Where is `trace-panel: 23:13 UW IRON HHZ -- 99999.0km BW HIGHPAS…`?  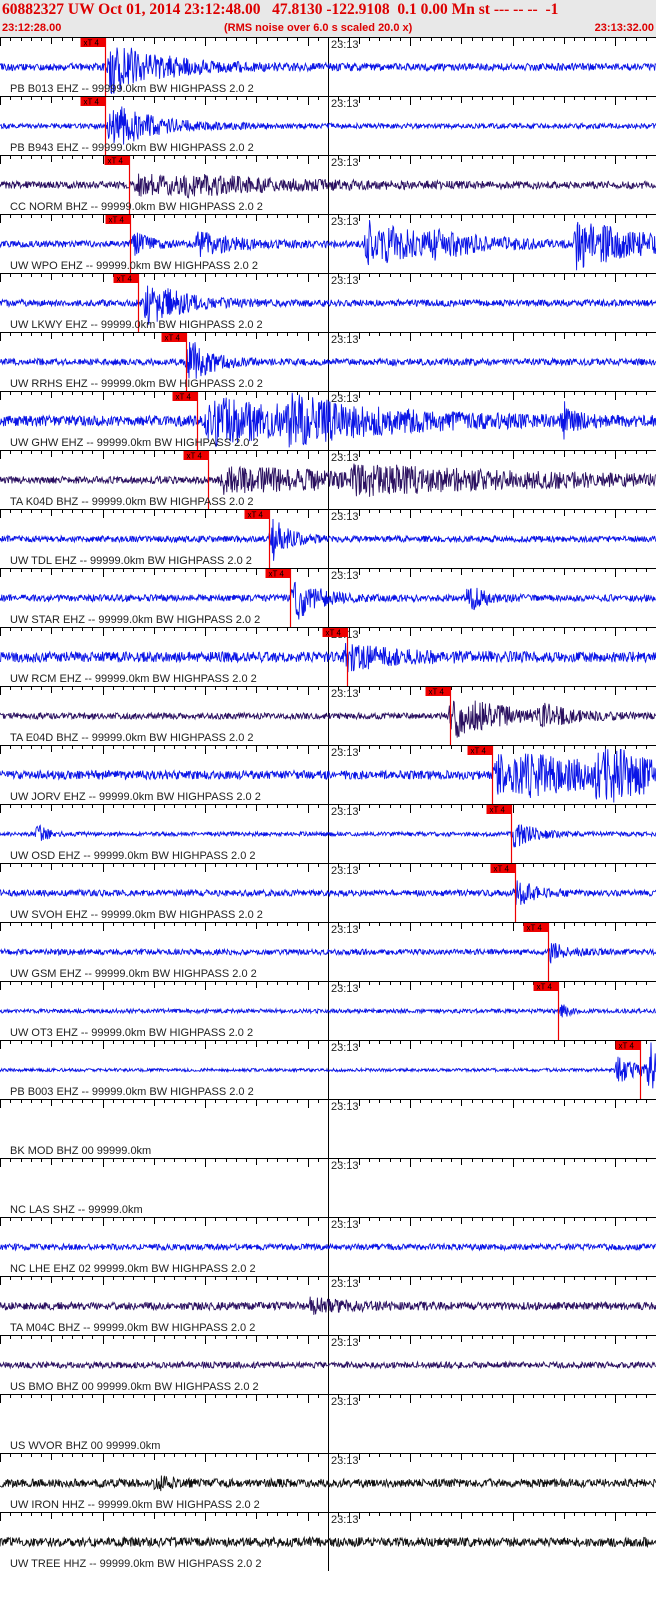 trace-panel: 23:13 UW IRON HHZ -- 99999.0km BW HIGHPAS… is located at coordinates (328, 1482).